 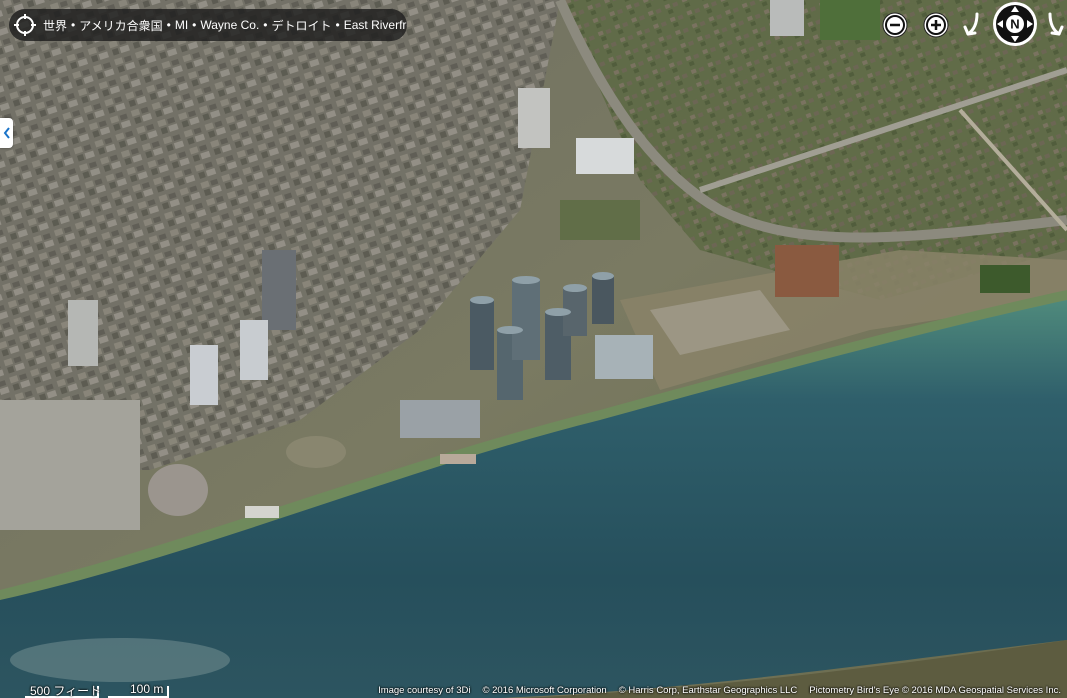 I want to click on compass-button: N, so click(x=1015, y=24).